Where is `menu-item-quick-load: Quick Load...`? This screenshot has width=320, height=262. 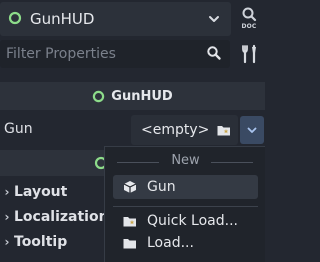
menu-item-quick-load: Quick Load... is located at coordinates (185, 221).